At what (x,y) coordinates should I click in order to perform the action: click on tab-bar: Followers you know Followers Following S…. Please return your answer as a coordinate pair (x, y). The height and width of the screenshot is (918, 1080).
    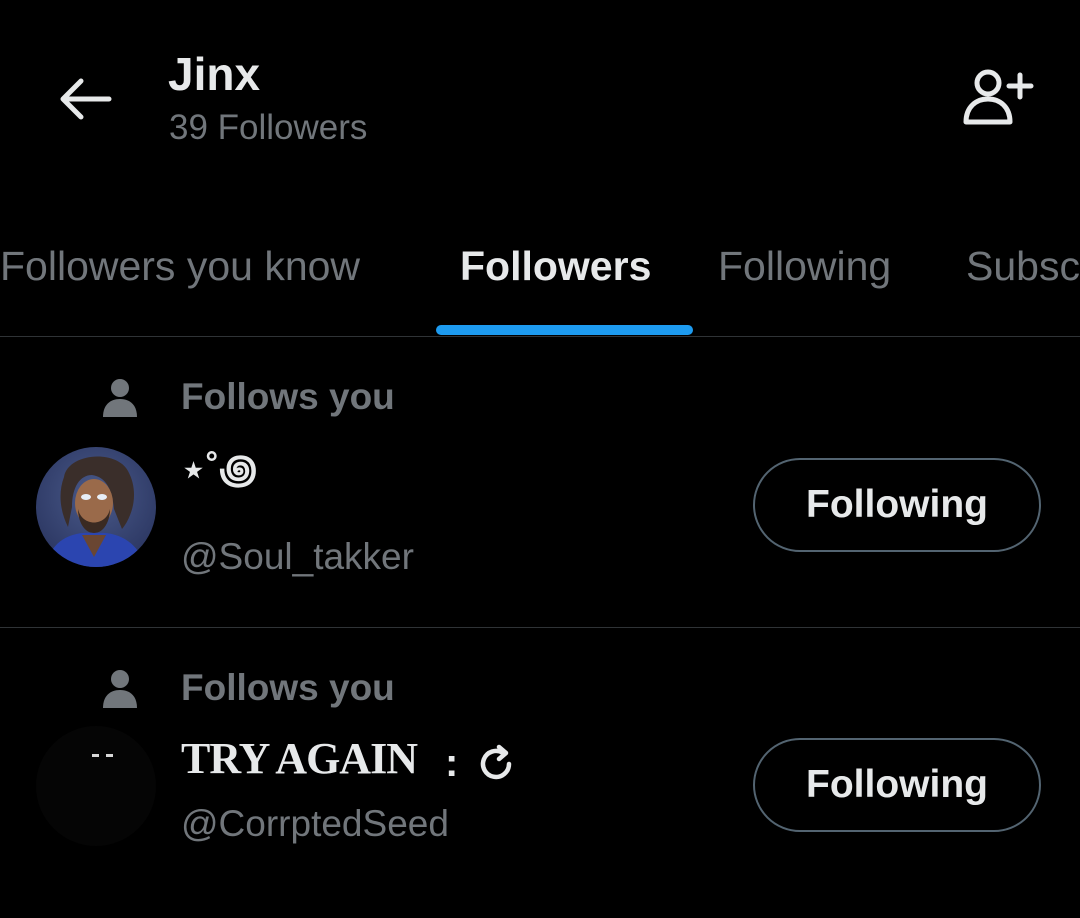
    Looking at the image, I should click on (540, 282).